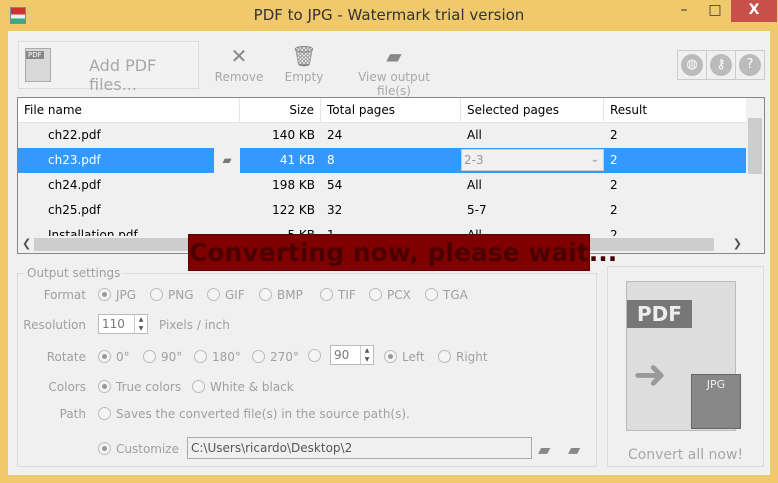 The height and width of the screenshot is (483, 778). I want to click on help-icon: ?, so click(750, 65).